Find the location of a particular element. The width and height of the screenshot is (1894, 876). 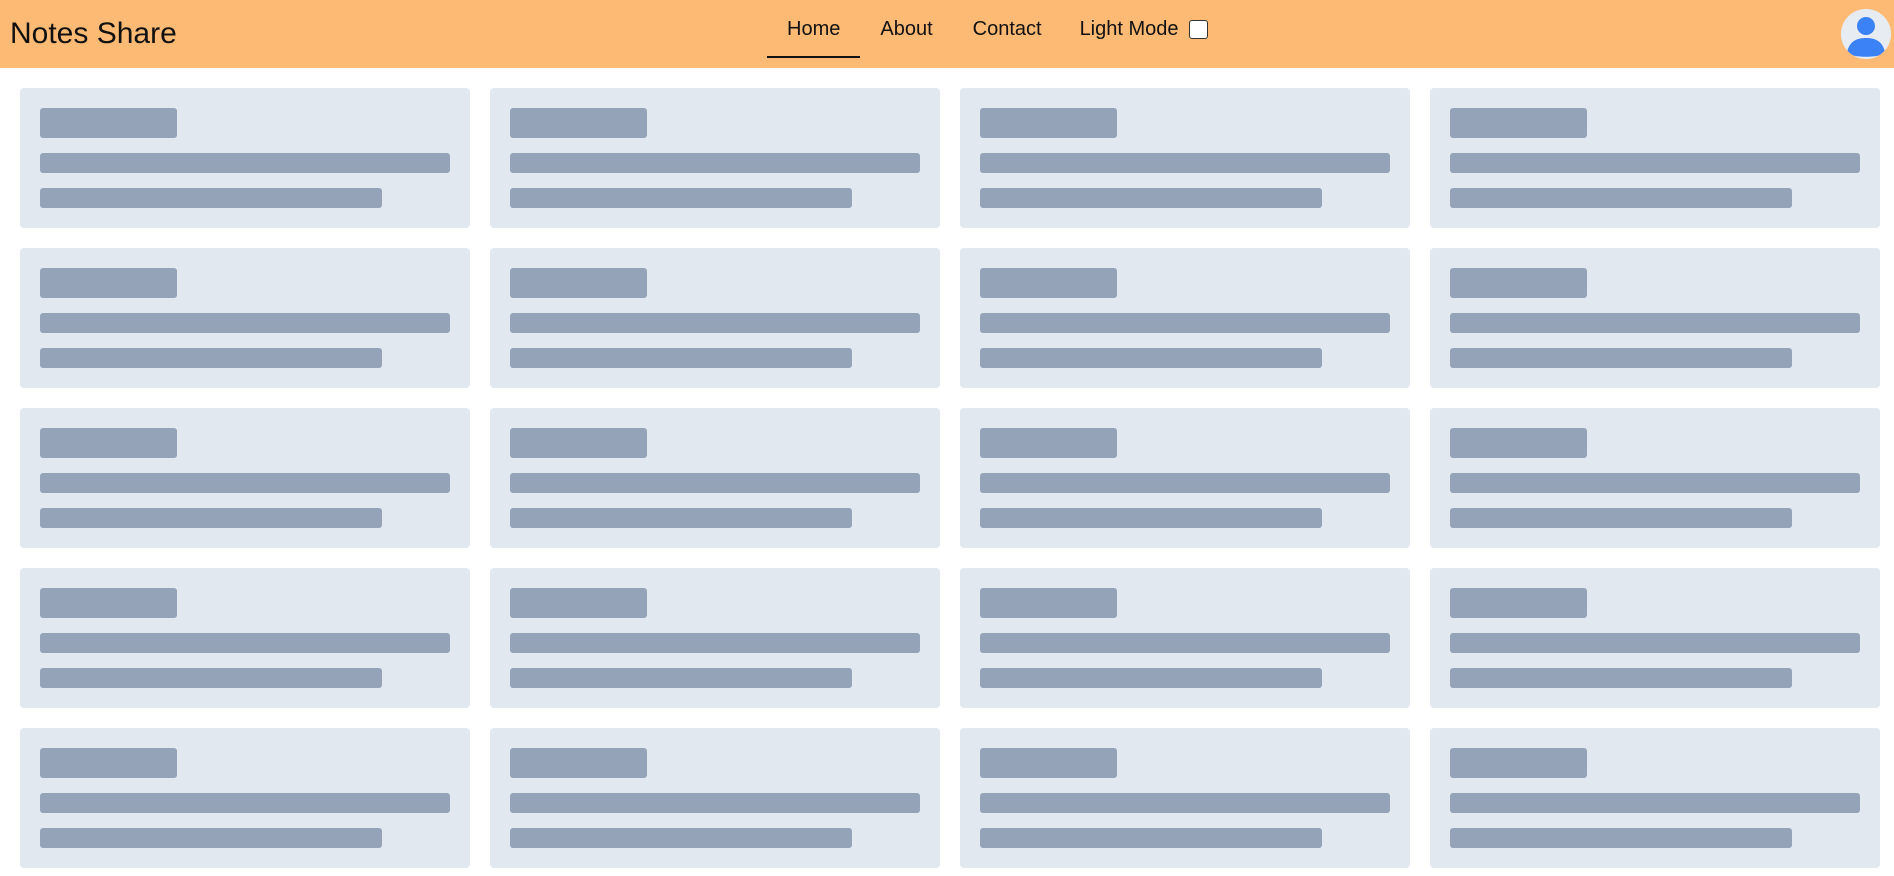

theme-toggle-label: Light Mode is located at coordinates (1129, 28).